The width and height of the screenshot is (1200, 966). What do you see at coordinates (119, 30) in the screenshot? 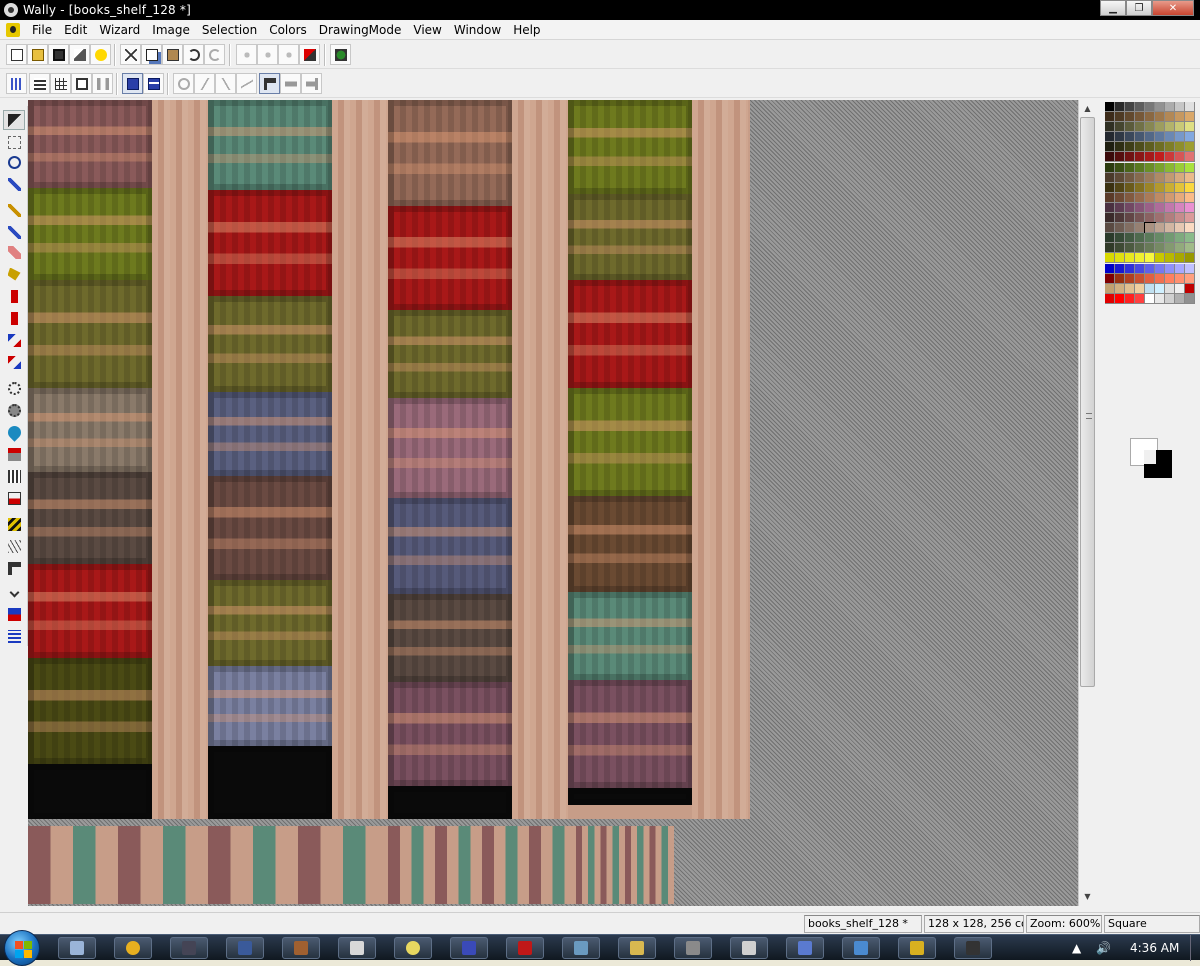
I see `menu-wizard: Wizard` at bounding box center [119, 30].